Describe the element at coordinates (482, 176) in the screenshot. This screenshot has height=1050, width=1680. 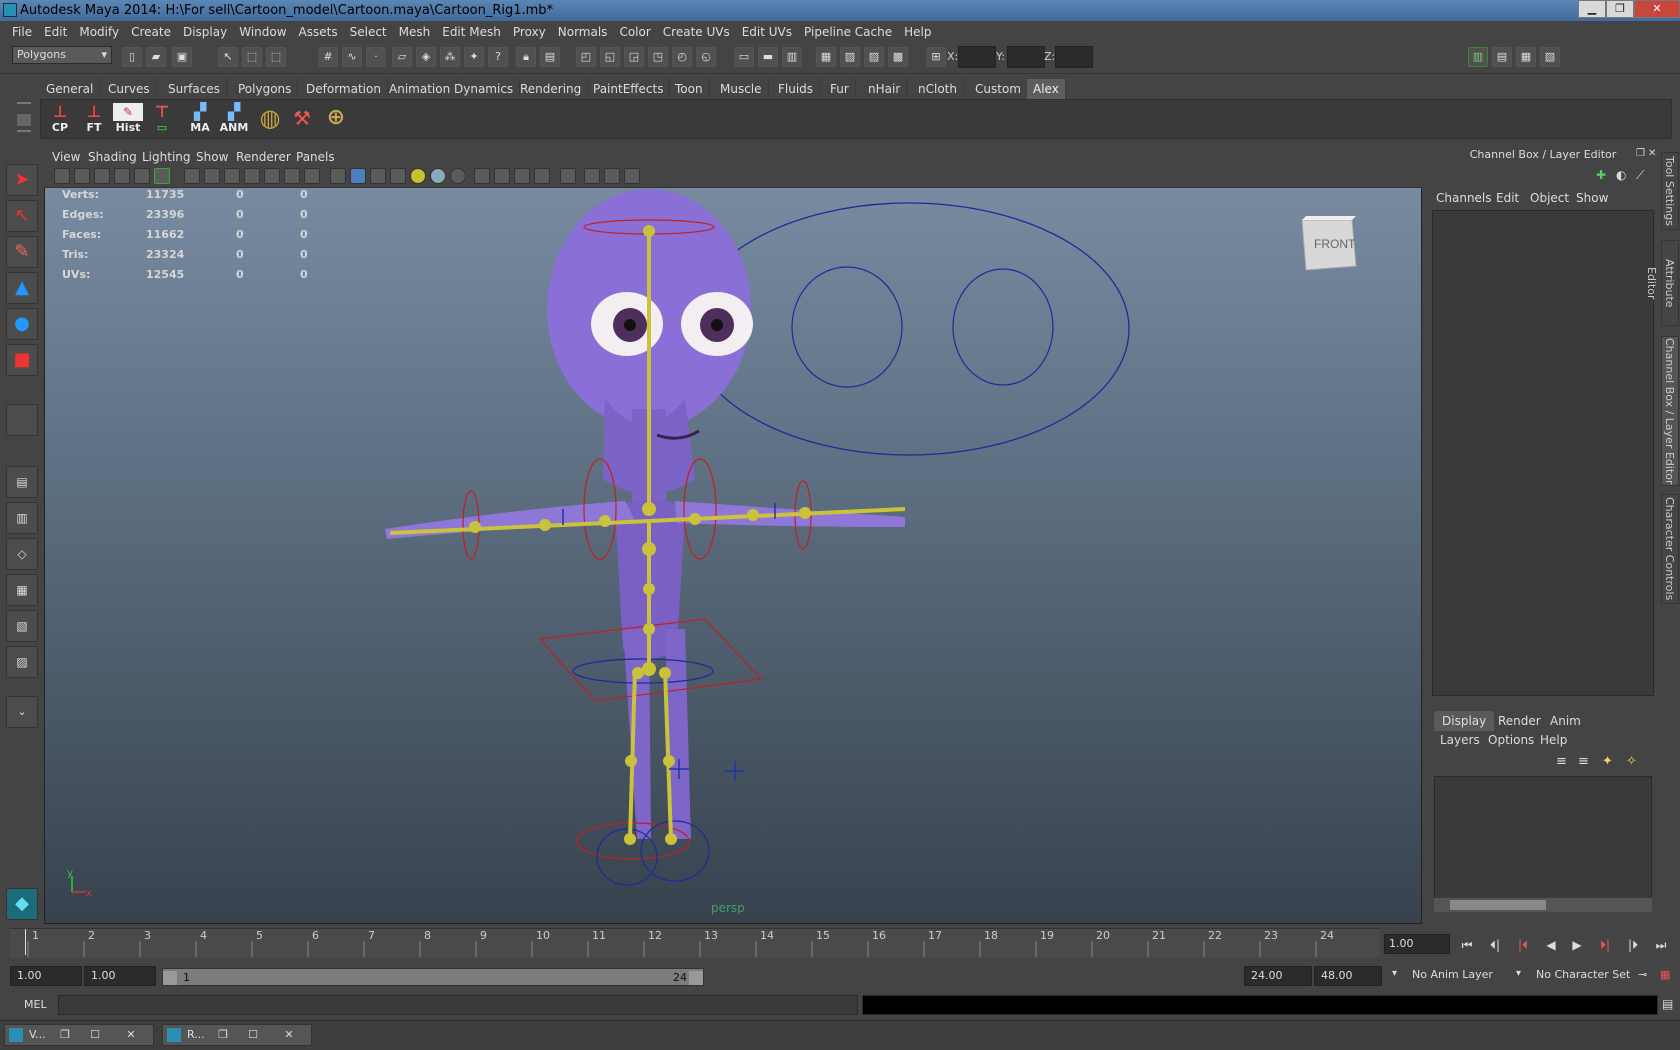
I see `ao-icon` at that location.